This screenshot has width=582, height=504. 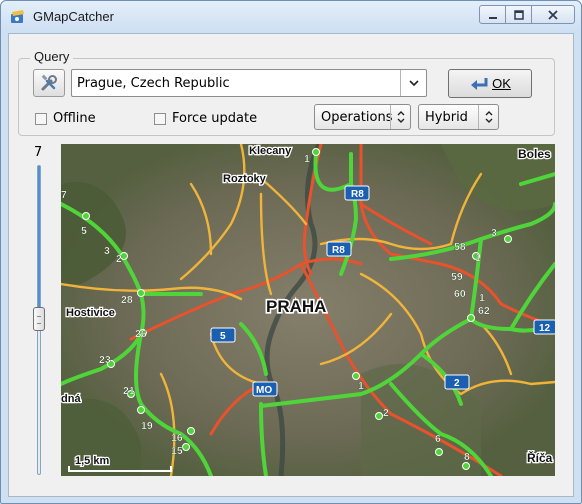 I want to click on maximize-button, so click(x=518, y=14).